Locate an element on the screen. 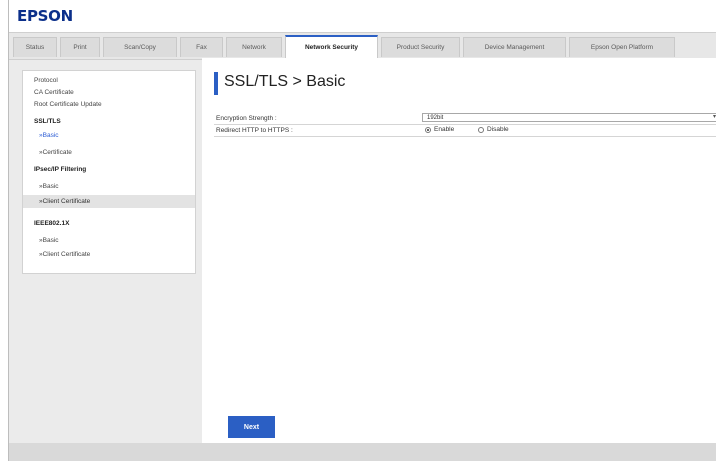 The width and height of the screenshot is (716, 461). sidebar-item-ssl-basic: »Basic is located at coordinates (109, 136).